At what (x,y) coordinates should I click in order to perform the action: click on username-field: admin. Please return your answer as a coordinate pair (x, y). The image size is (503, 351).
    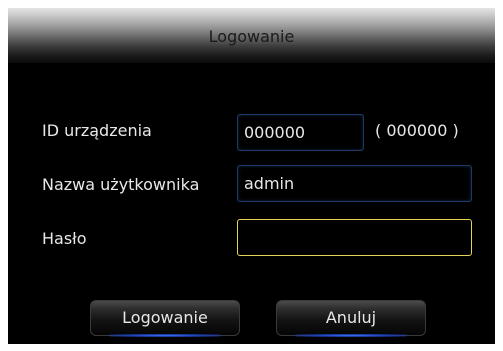
    Looking at the image, I should click on (354, 183).